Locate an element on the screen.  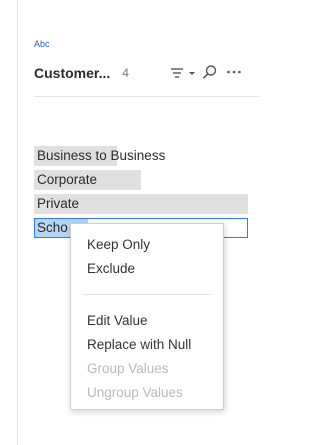
header-divider is located at coordinates (146, 96).